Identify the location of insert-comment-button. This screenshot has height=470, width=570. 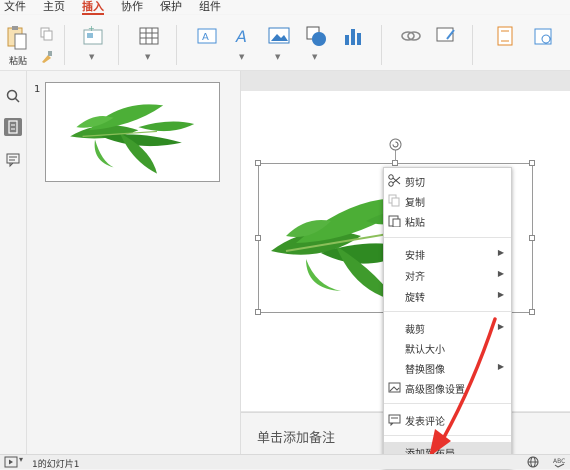
(446, 36).